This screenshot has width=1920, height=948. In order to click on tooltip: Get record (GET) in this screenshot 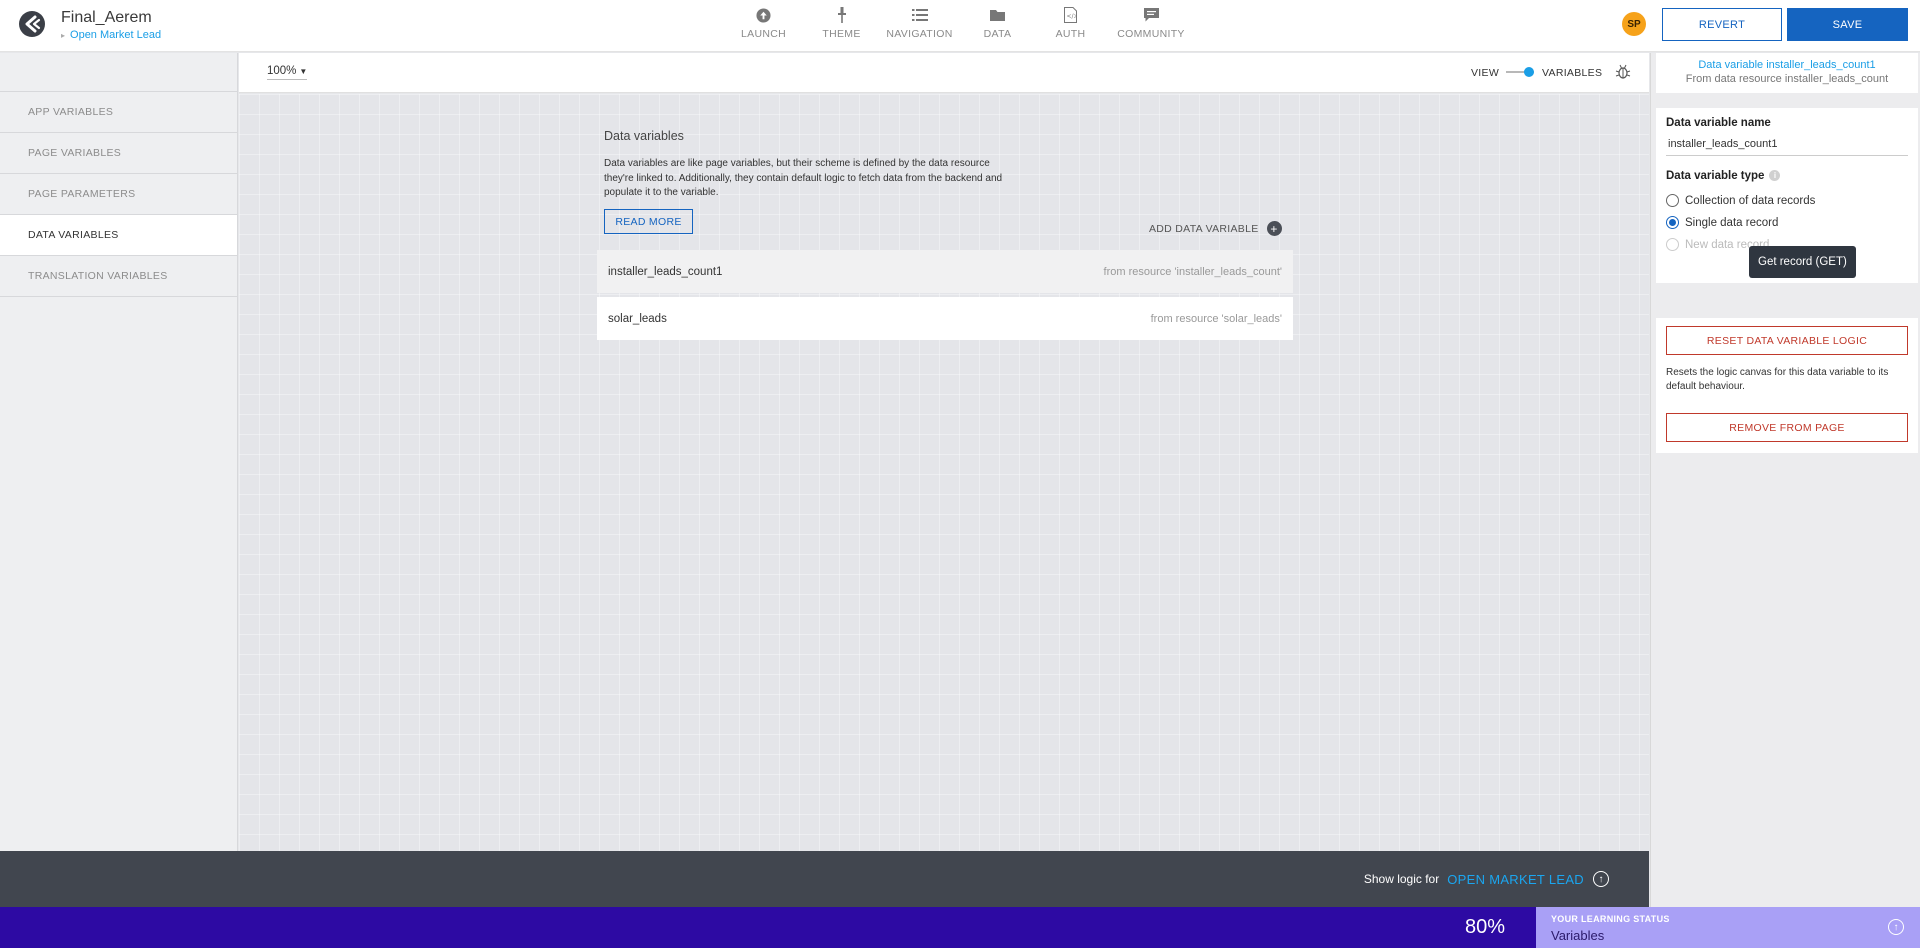, I will do `click(1802, 262)`.